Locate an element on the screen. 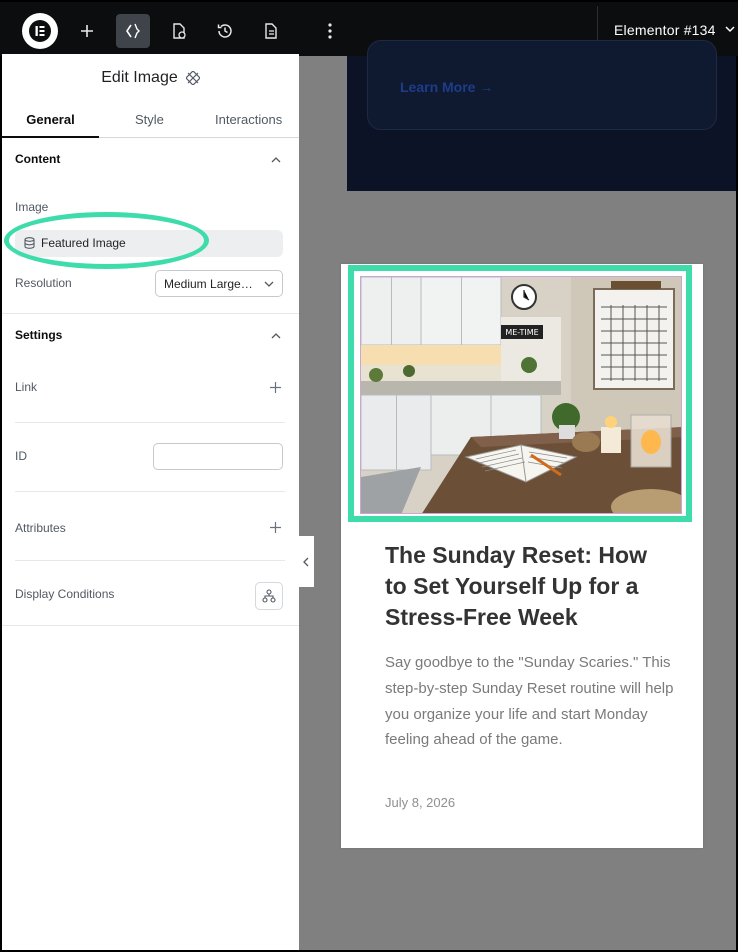 Image resolution: width=738 pixels, height=952 pixels. page-settings-icon is located at coordinates (179, 31).